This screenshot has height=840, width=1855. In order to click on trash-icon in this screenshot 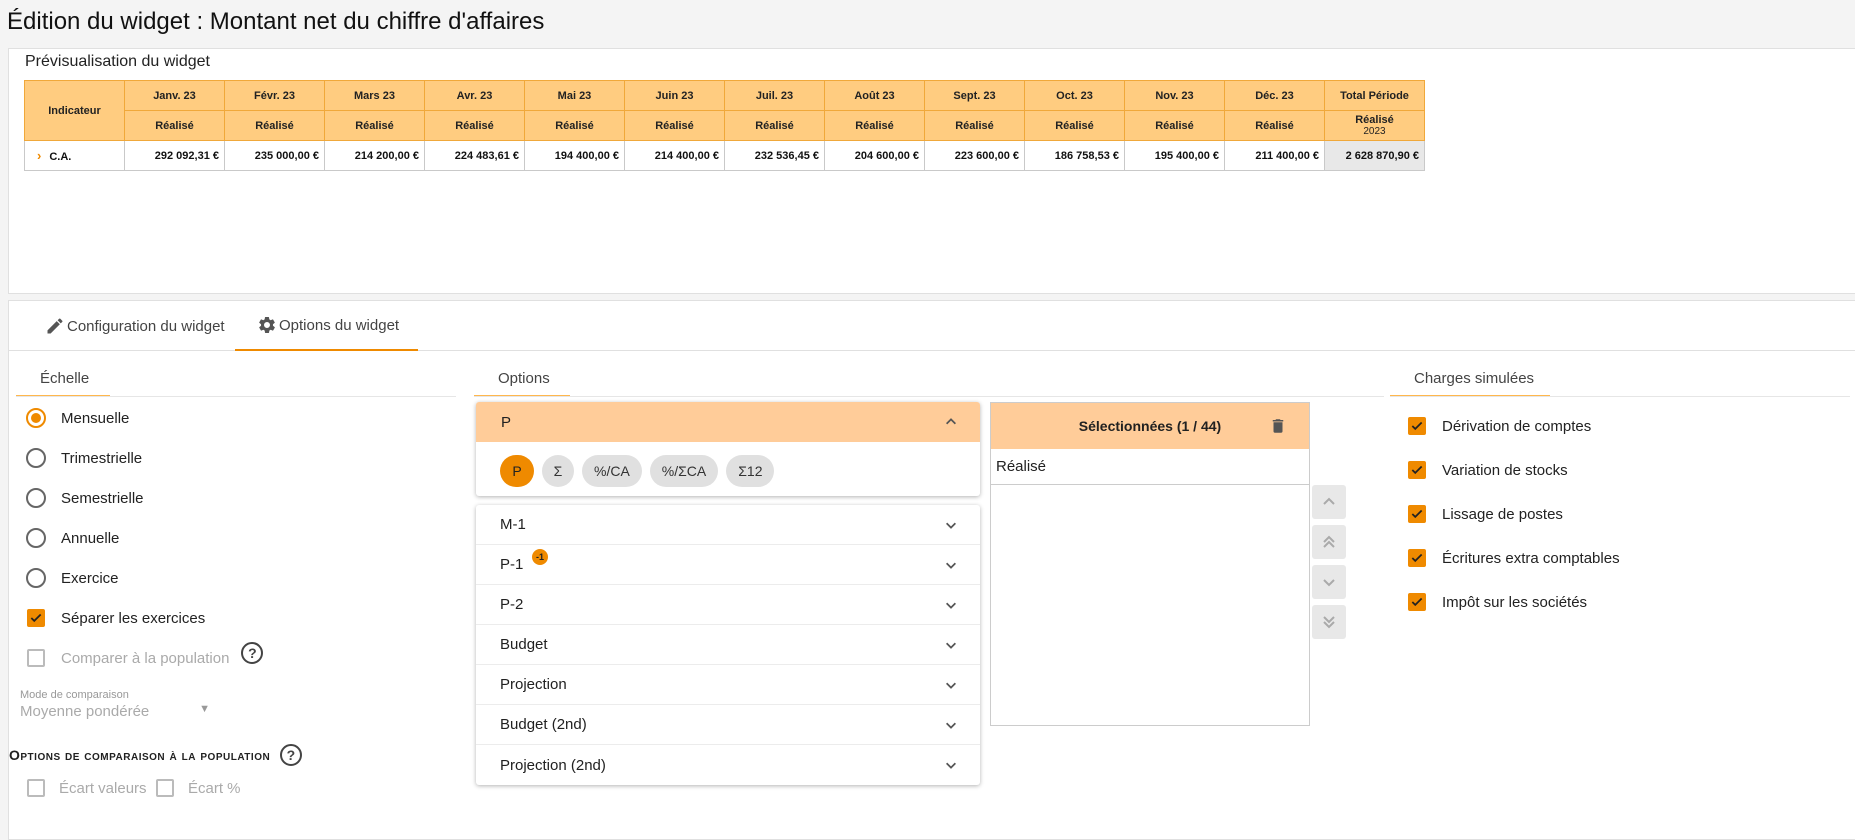, I will do `click(1278, 426)`.